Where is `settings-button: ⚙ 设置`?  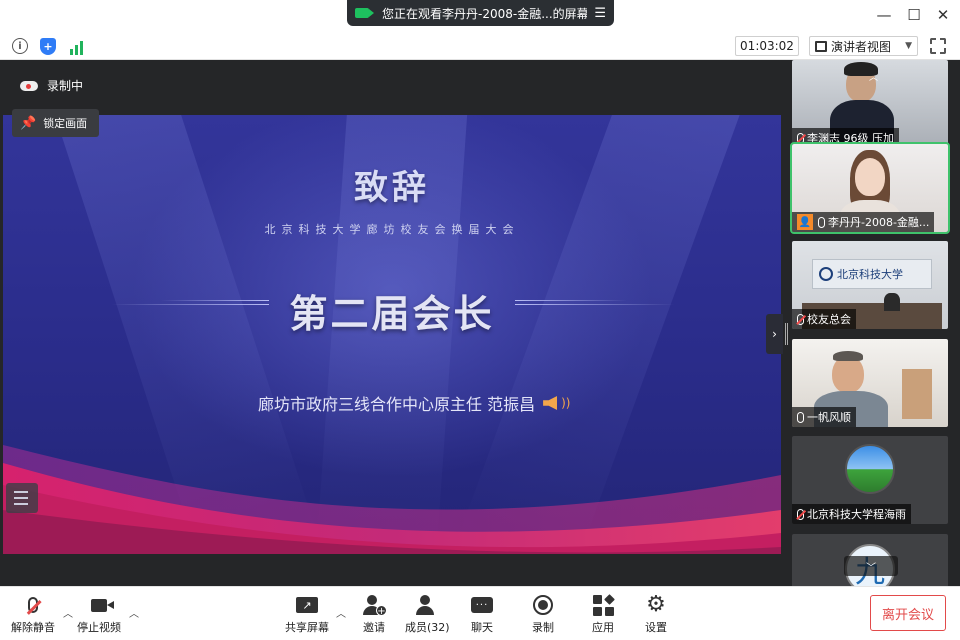 settings-button: ⚙ 设置 is located at coordinates (656, 614).